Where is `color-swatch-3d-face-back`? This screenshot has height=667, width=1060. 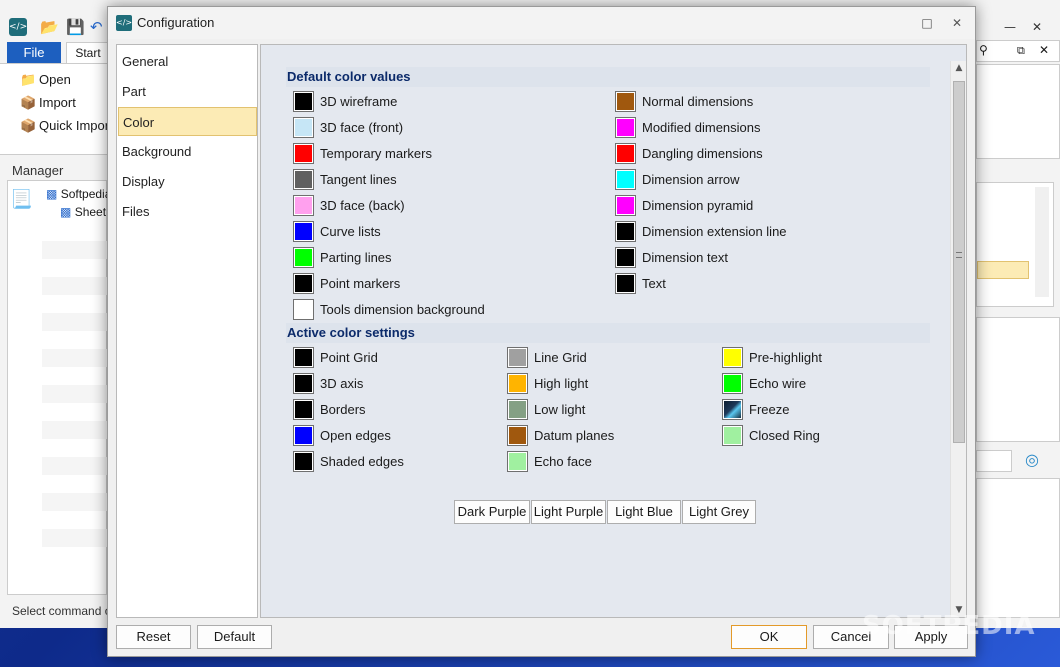
color-swatch-3d-face-back is located at coordinates (303, 205).